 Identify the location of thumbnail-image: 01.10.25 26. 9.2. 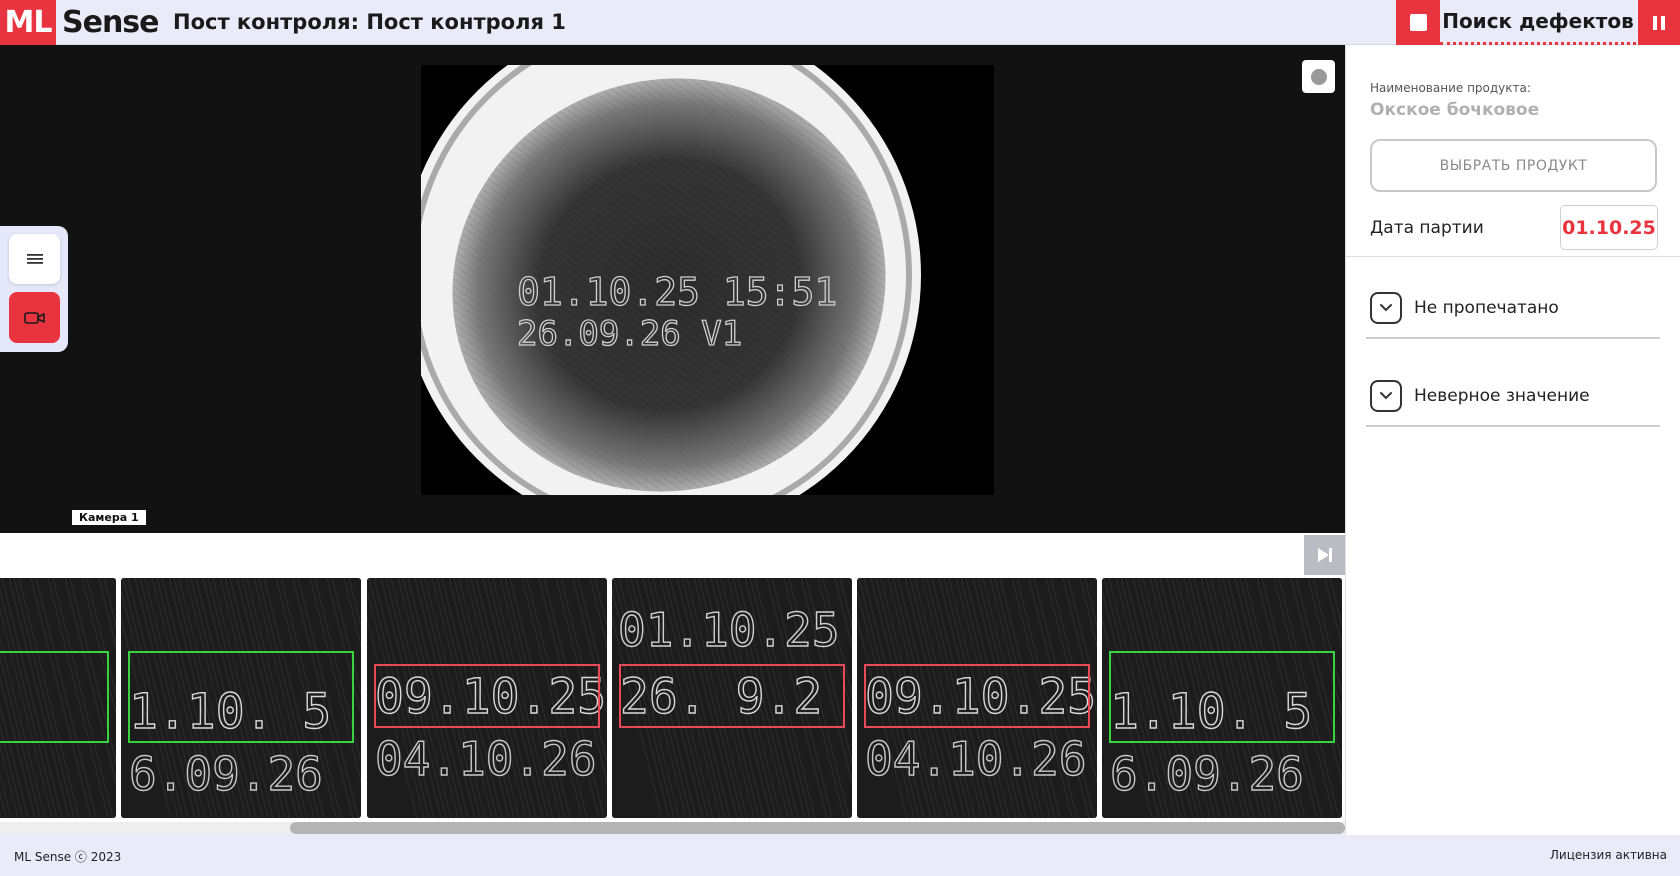
(732, 698).